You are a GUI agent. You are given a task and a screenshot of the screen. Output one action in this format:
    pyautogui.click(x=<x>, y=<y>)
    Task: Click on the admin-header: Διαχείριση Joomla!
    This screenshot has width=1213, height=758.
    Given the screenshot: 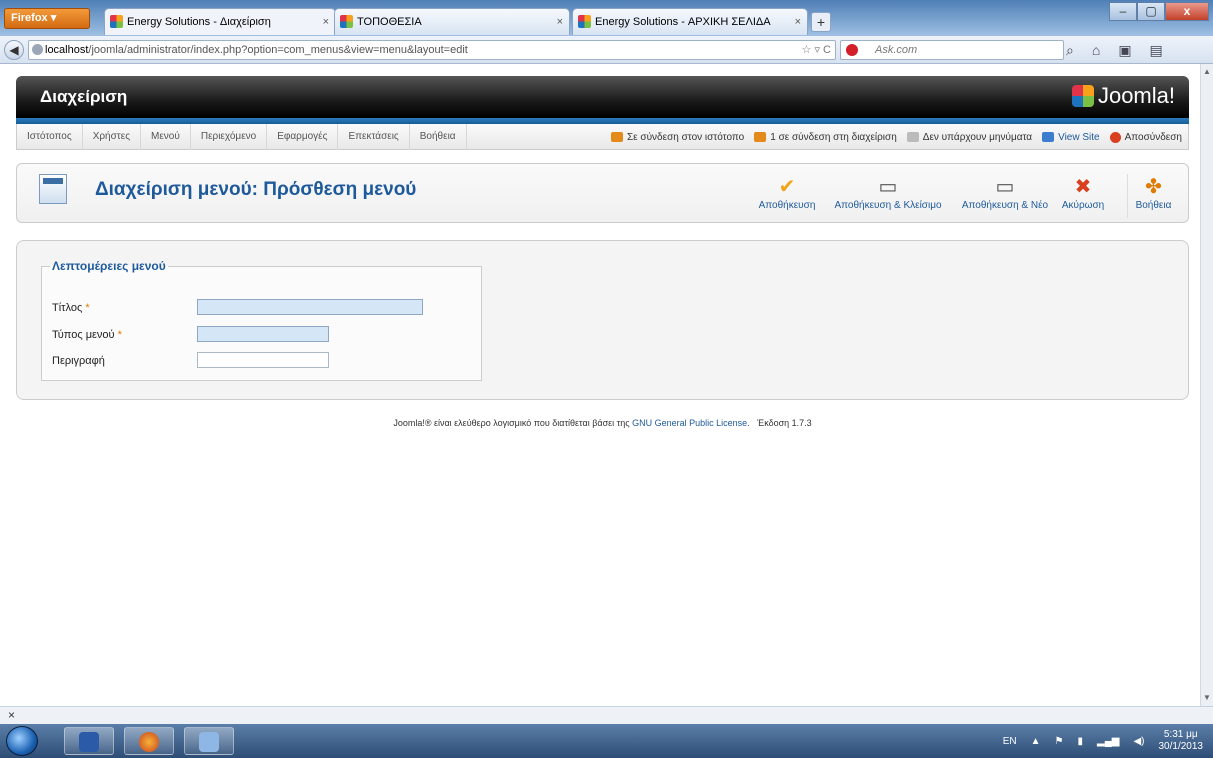 What is the action you would take?
    pyautogui.click(x=602, y=97)
    